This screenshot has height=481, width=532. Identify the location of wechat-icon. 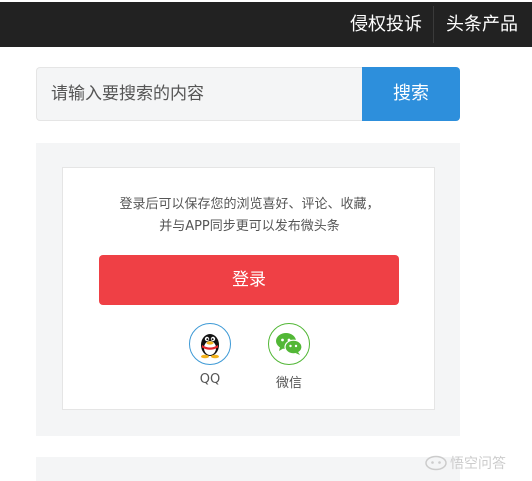
(289, 344).